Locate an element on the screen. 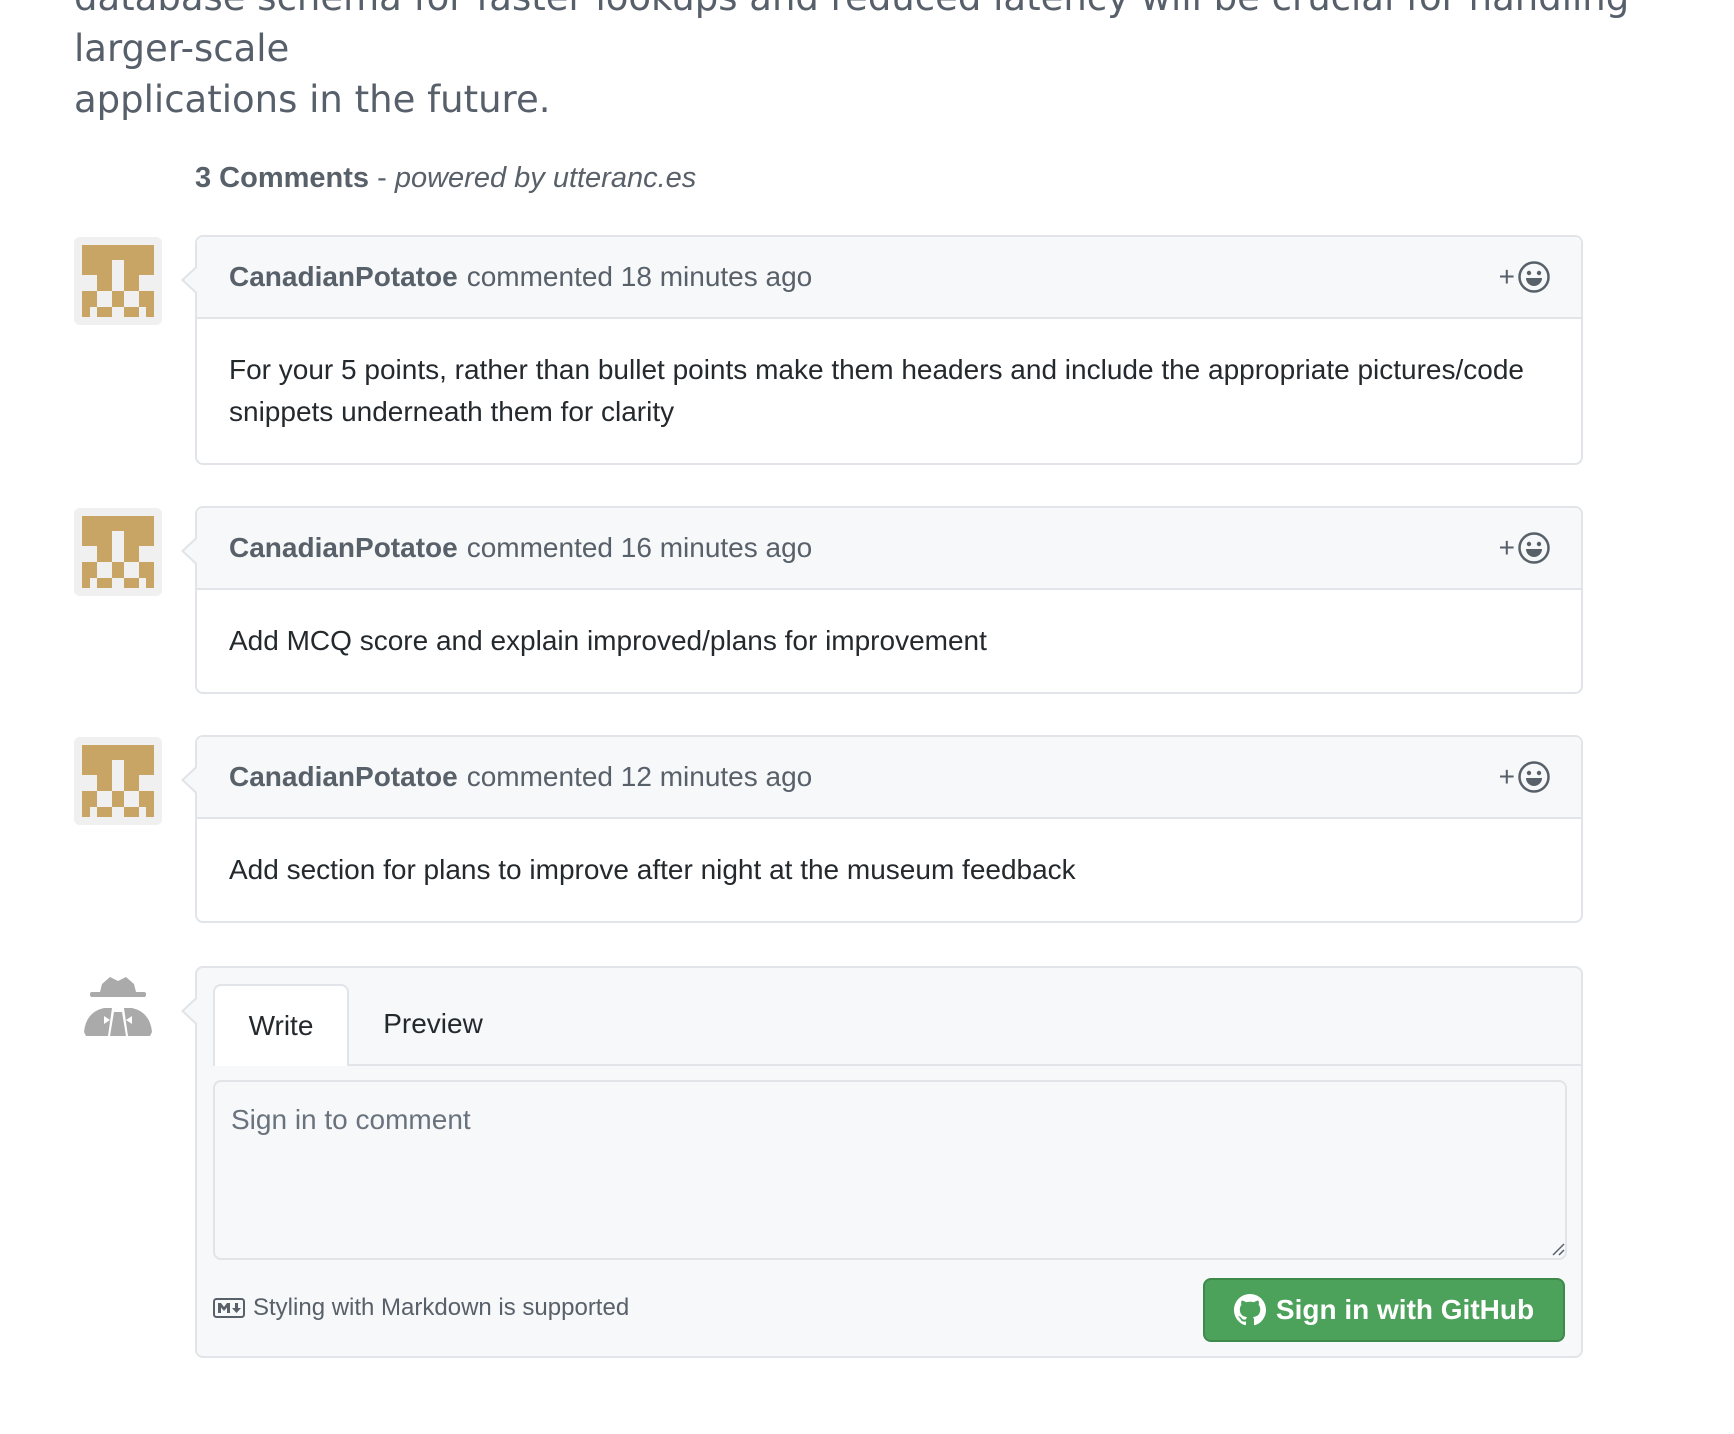 The width and height of the screenshot is (1734, 1434). sign-in-with-github-button: Sign in with GitHub is located at coordinates (1384, 1310).